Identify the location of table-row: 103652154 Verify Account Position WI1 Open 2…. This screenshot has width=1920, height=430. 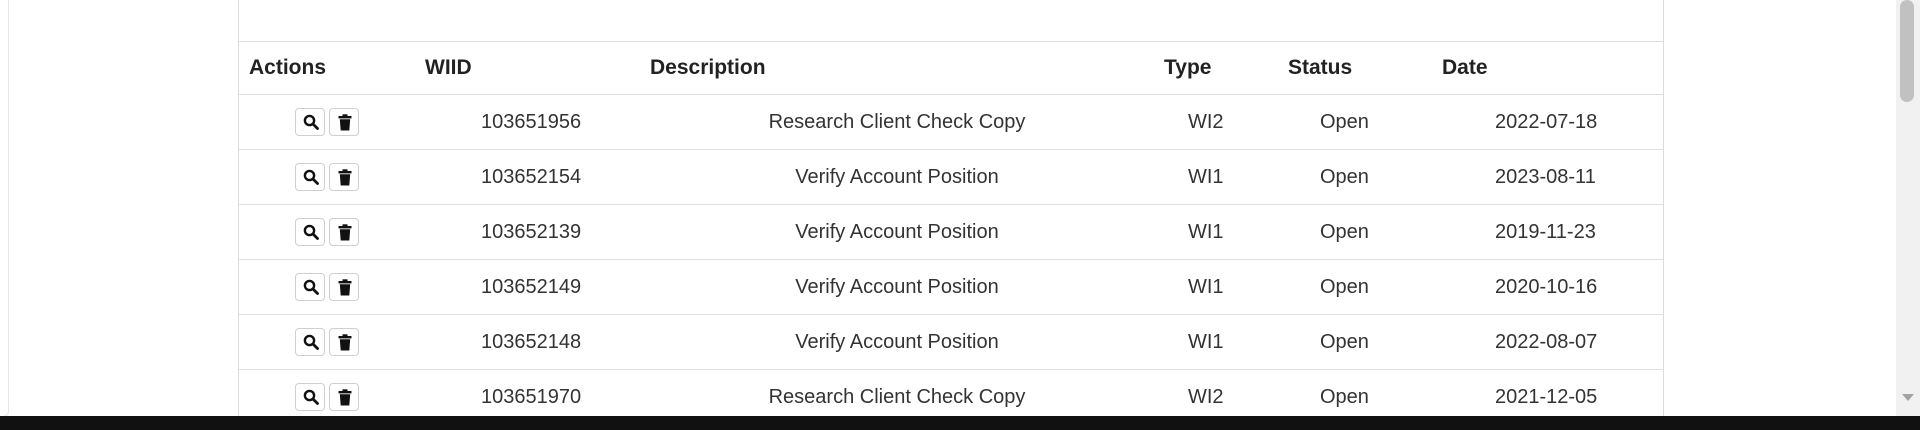
(951, 177).